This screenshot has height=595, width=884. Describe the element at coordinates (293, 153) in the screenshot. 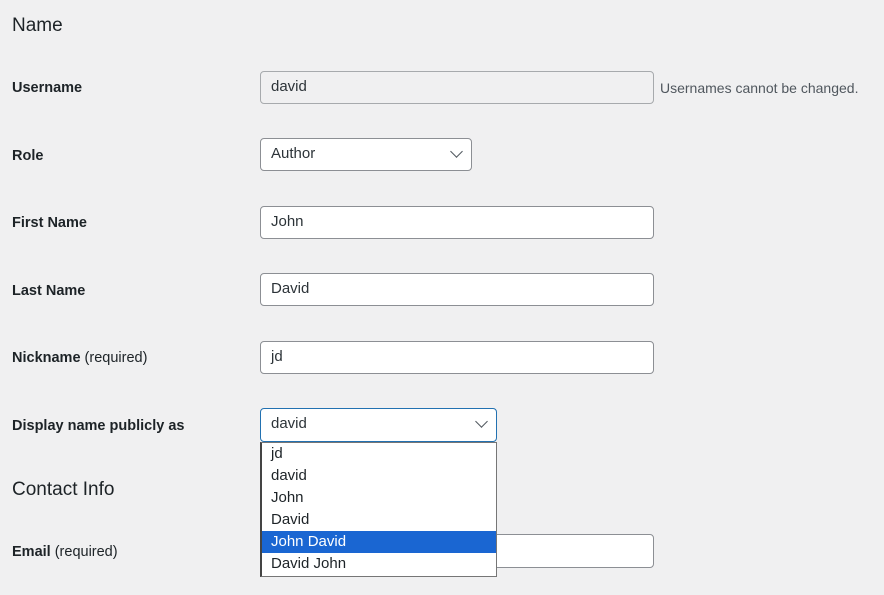

I see `role-value: Author` at that location.